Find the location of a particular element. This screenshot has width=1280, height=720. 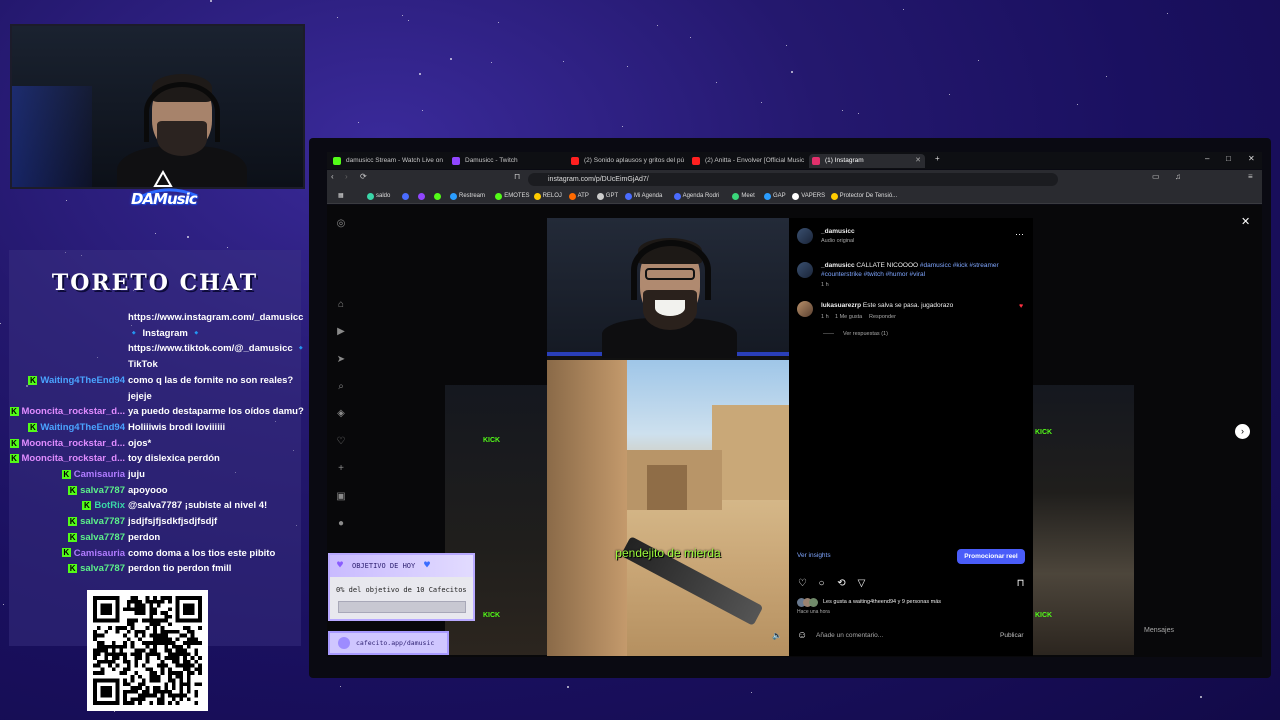

goal-progress-bar is located at coordinates (402, 607).